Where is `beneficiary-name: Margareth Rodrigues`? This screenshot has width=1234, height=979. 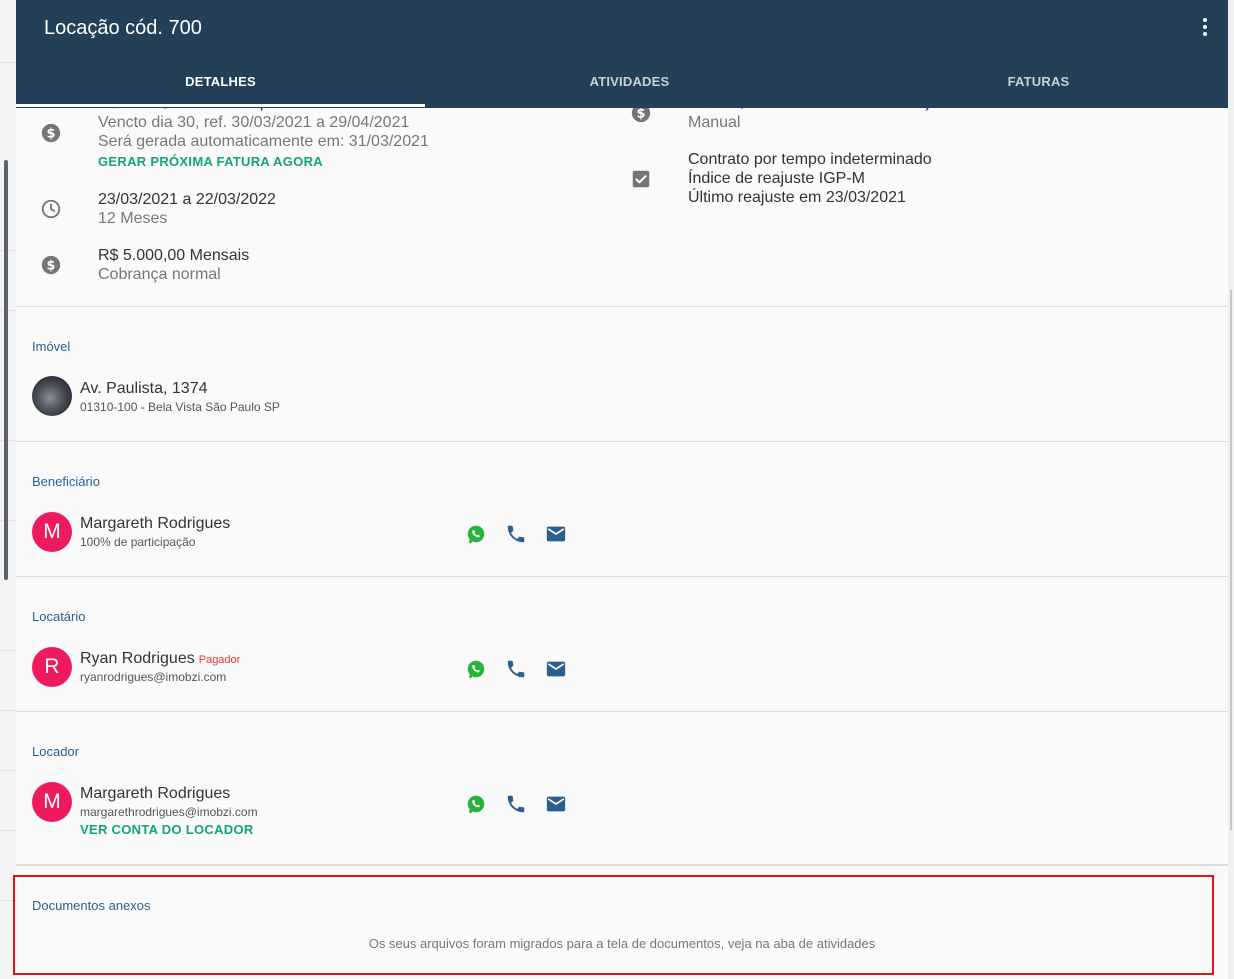 beneficiary-name: Margareth Rodrigues is located at coordinates (155, 524).